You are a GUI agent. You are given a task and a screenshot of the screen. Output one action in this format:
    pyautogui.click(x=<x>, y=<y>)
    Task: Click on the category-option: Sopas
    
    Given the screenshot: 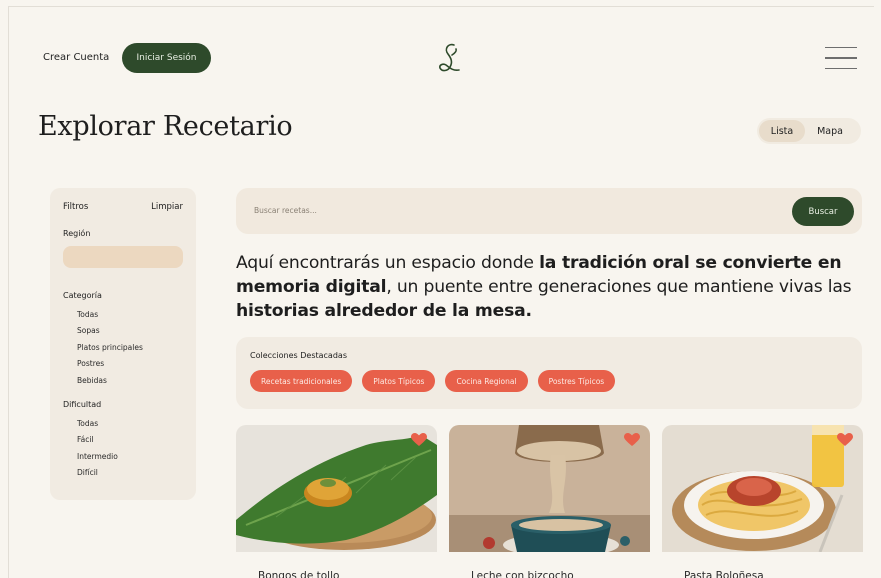 What is the action you would take?
    pyautogui.click(x=130, y=331)
    